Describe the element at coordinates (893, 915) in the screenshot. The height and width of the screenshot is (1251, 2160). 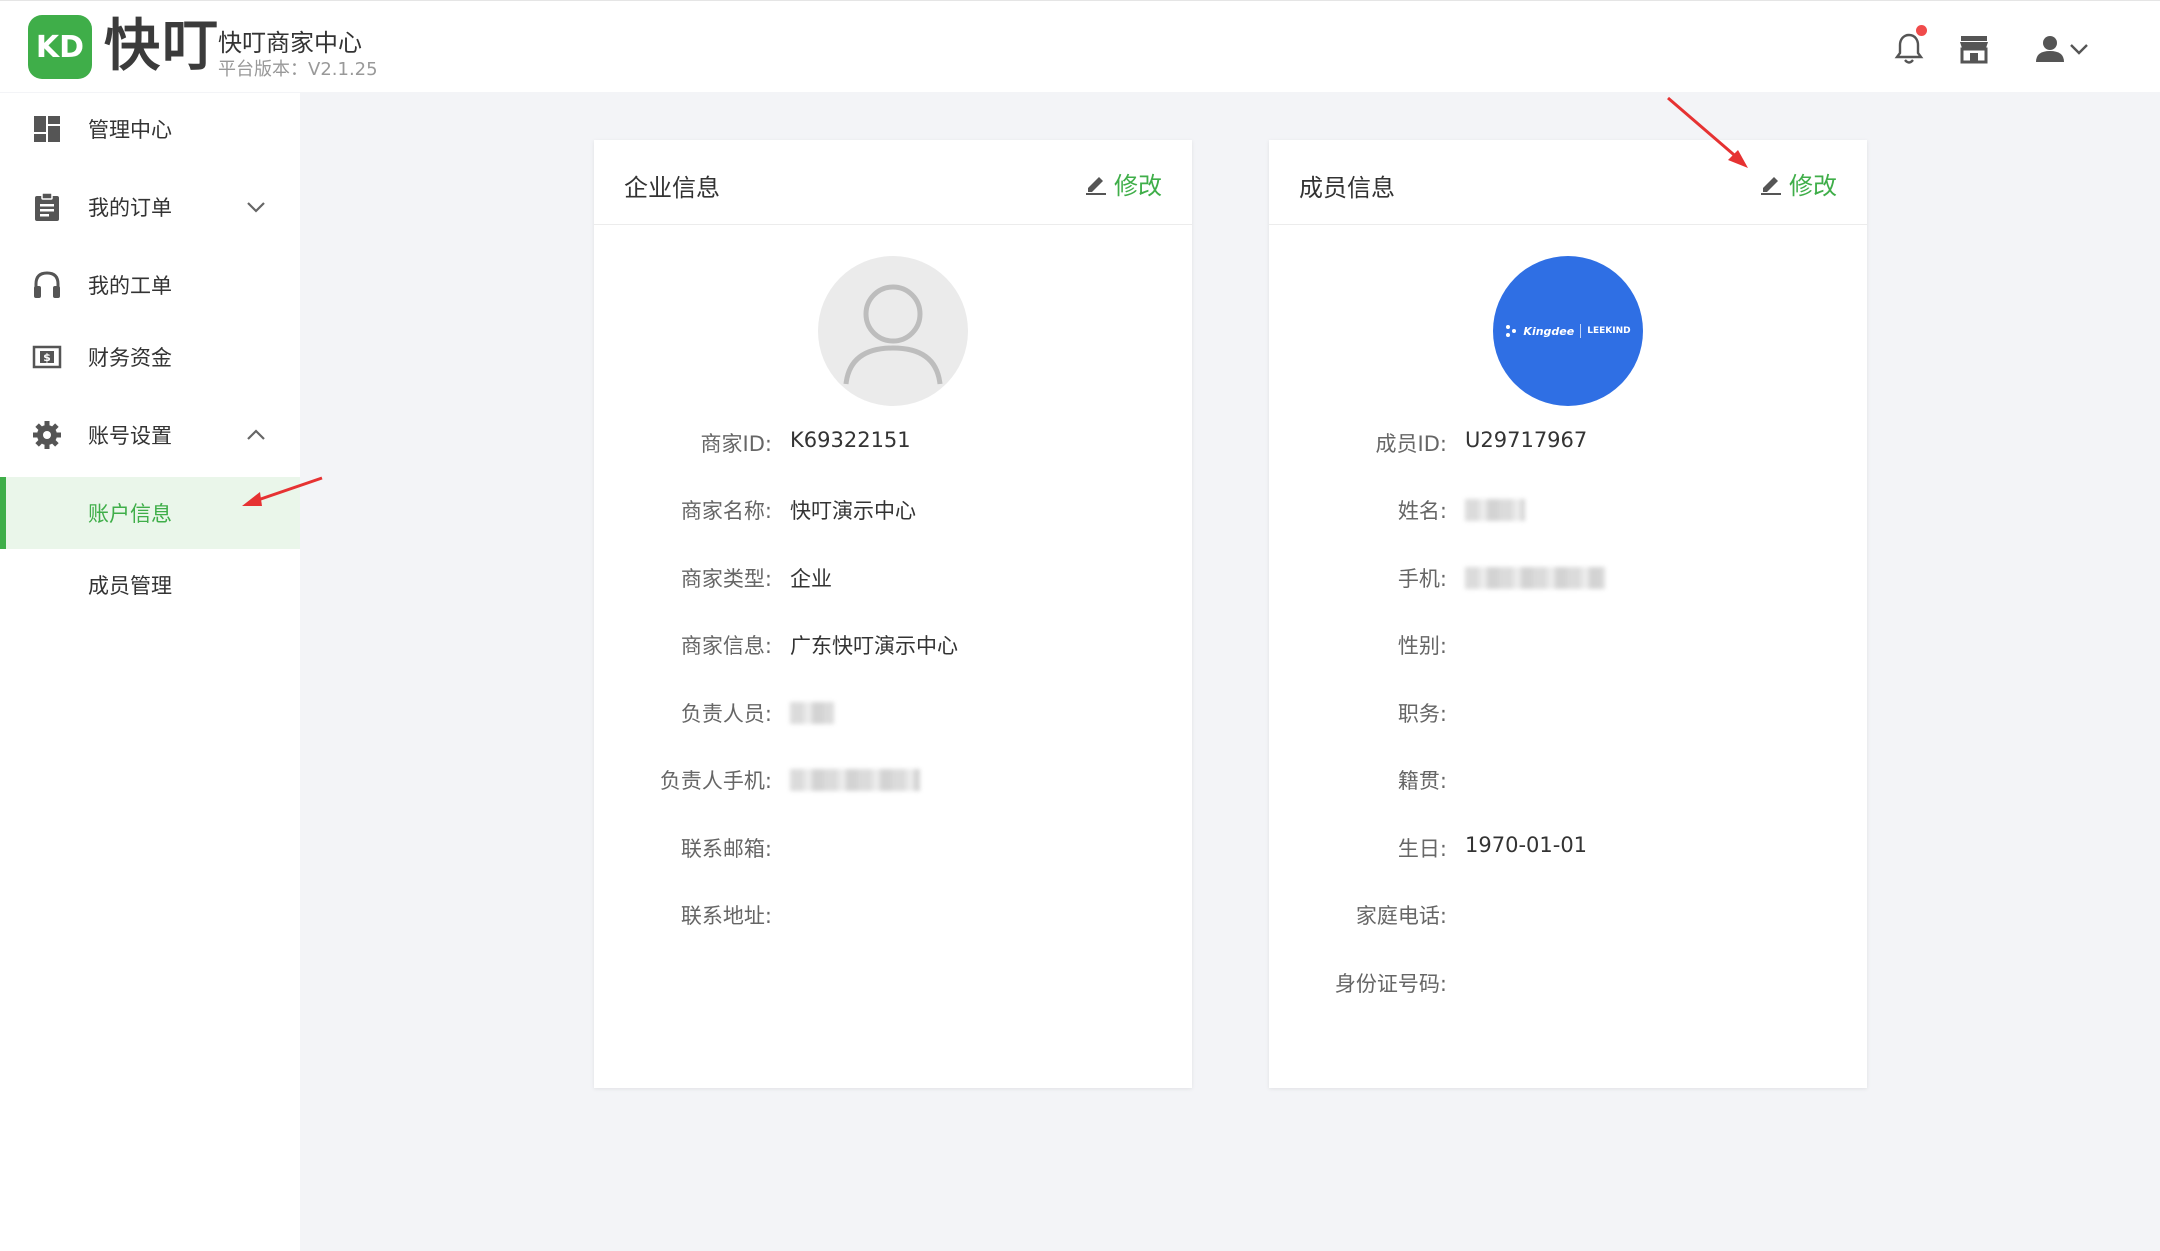
I see `field-contact-address: 联系地址:` at that location.